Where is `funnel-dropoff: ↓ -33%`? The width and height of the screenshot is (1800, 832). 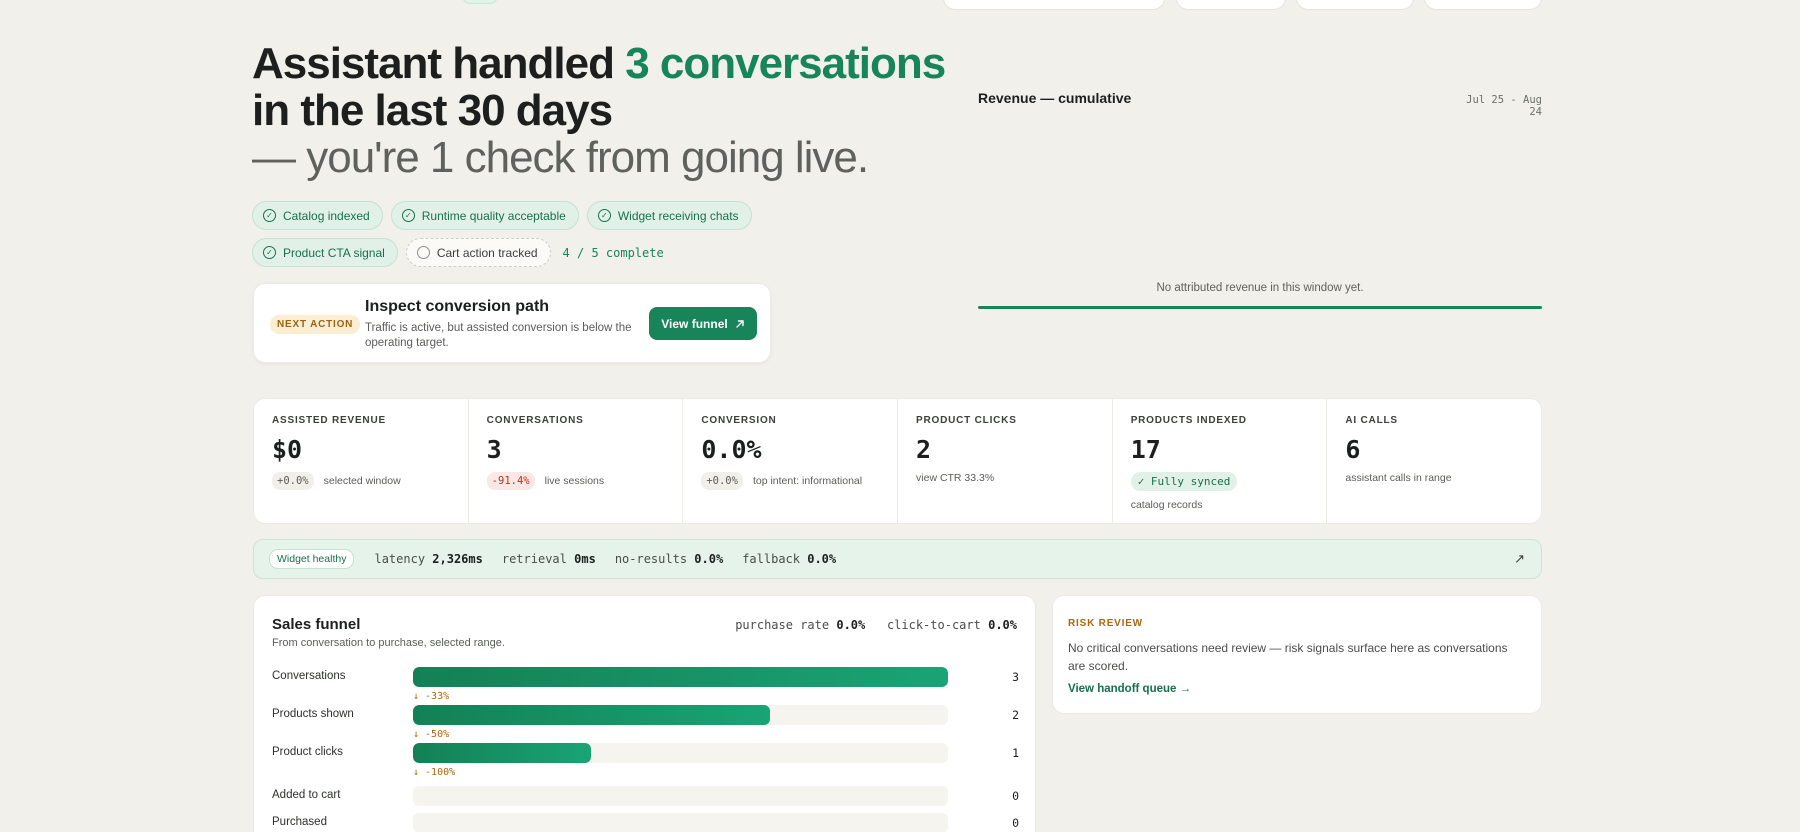
funnel-dropoff: ↓ -33% is located at coordinates (431, 696).